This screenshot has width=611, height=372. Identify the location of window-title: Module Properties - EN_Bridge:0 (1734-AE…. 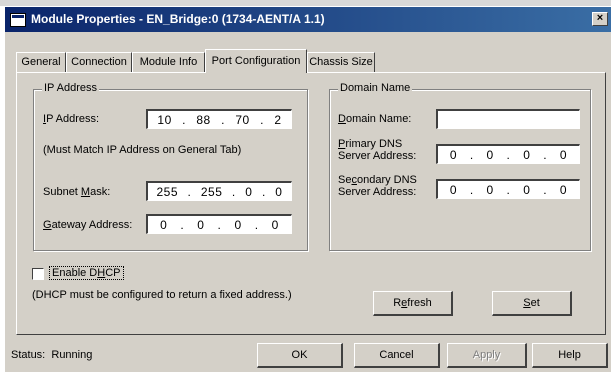
(178, 19).